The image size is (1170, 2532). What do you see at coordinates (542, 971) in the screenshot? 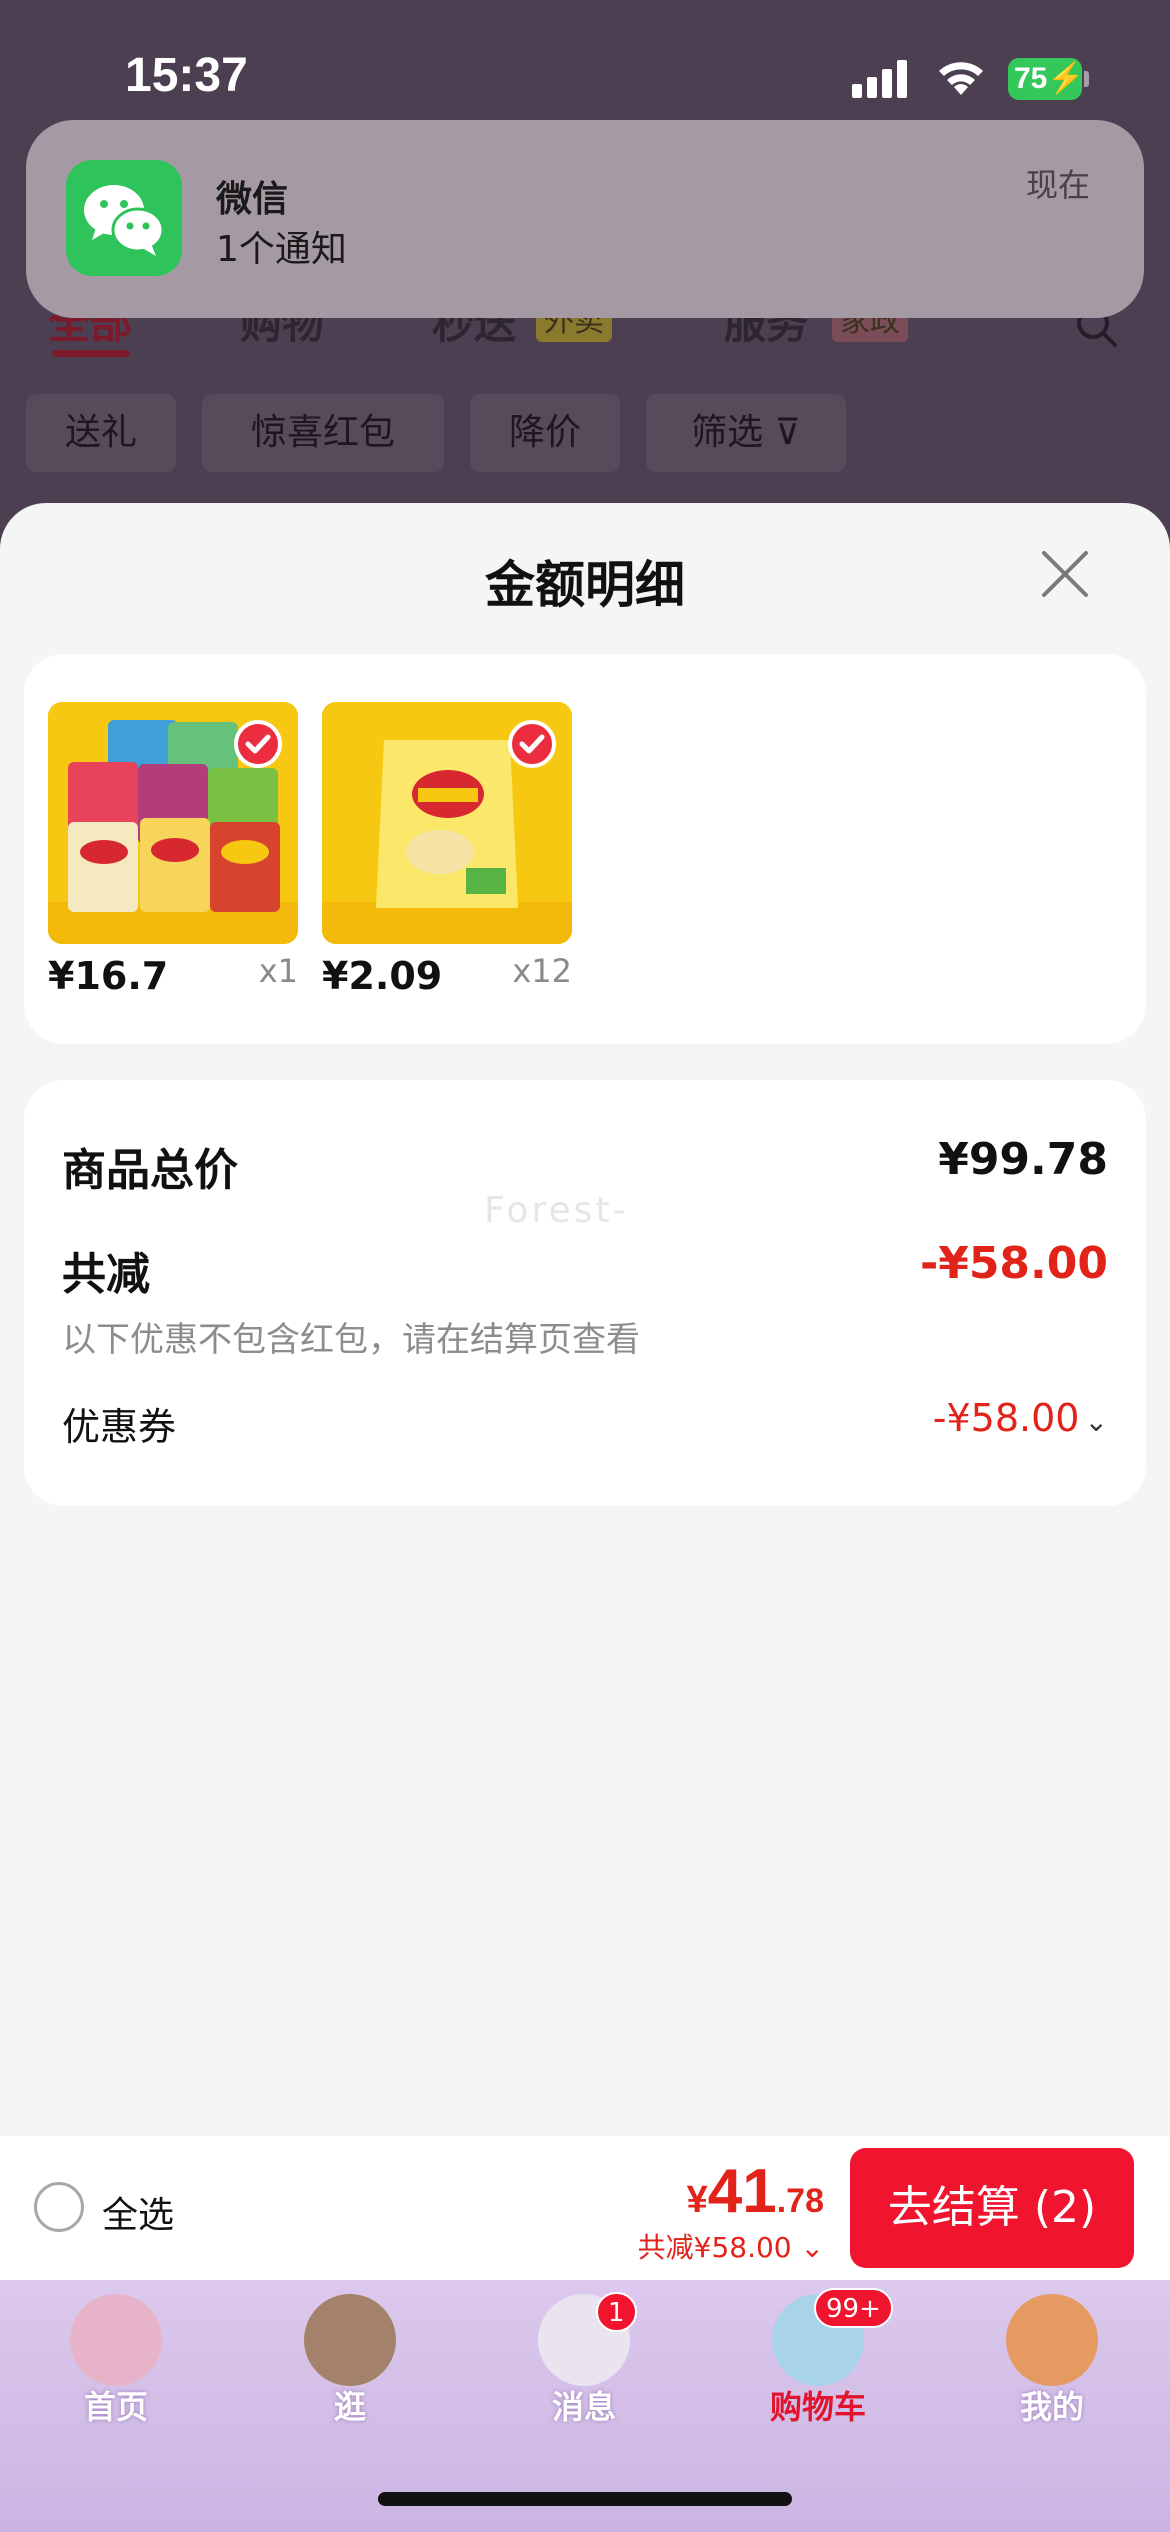
I see `product-quantity: x12` at bounding box center [542, 971].